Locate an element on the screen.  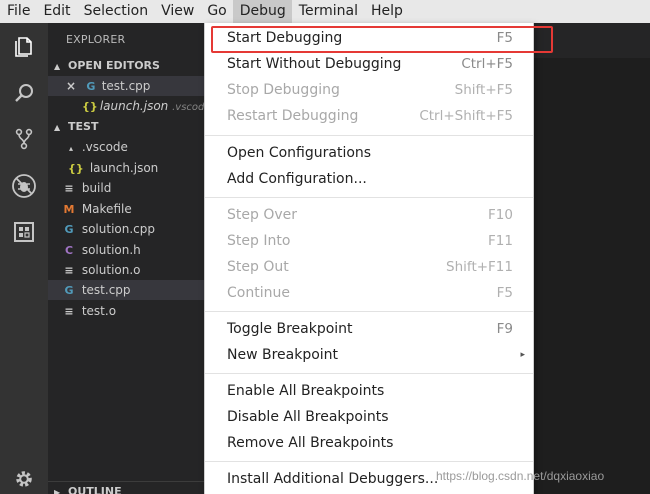
header-file-icon: C is located at coordinates (69, 250).